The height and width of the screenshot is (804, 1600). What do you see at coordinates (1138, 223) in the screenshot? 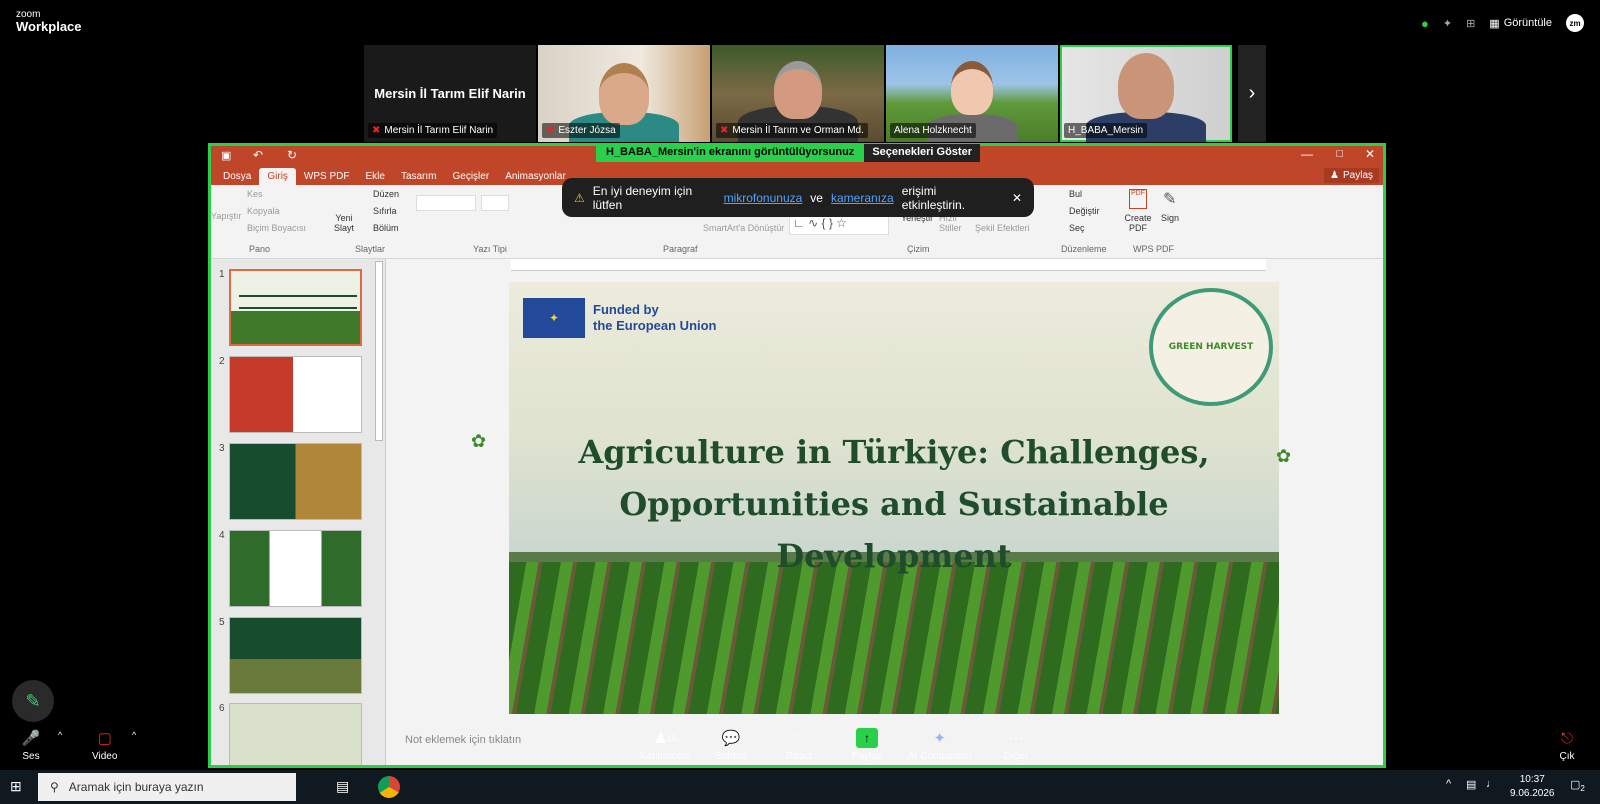
I see `create-pdf-button: Create PDF` at bounding box center [1138, 223].